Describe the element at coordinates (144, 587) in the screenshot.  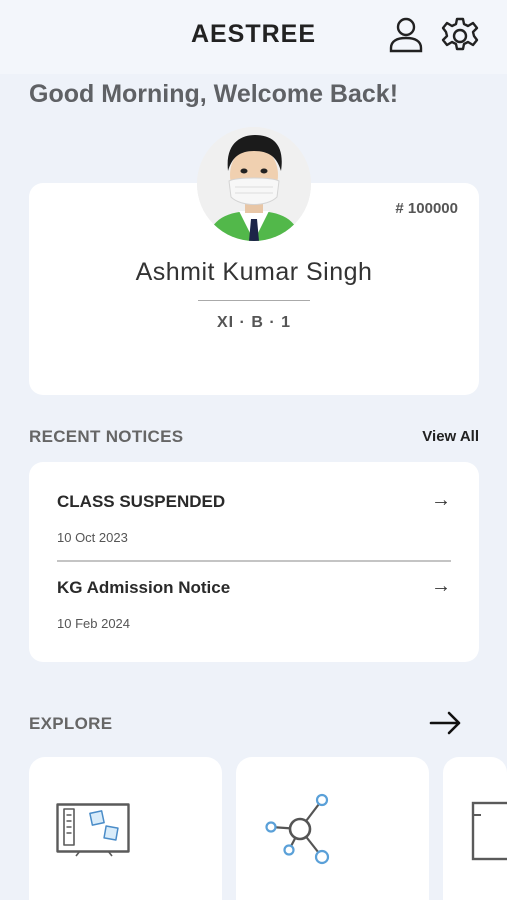
I see `notice-title: KG Admission Notice` at that location.